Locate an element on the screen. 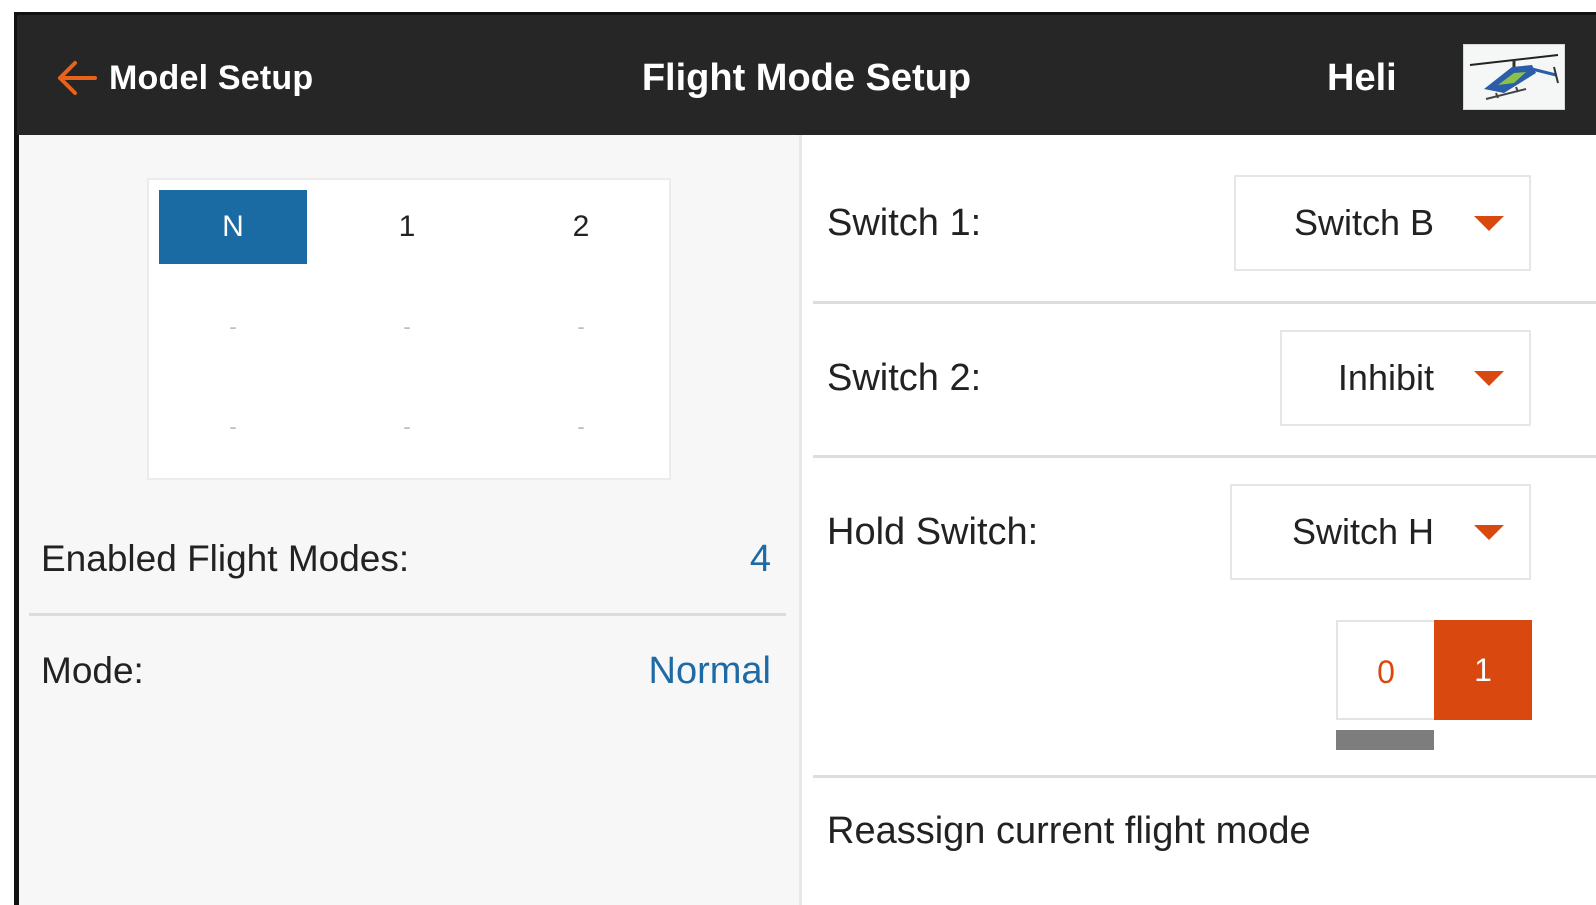  switch-2-value: Inhibit is located at coordinates (1385, 377).